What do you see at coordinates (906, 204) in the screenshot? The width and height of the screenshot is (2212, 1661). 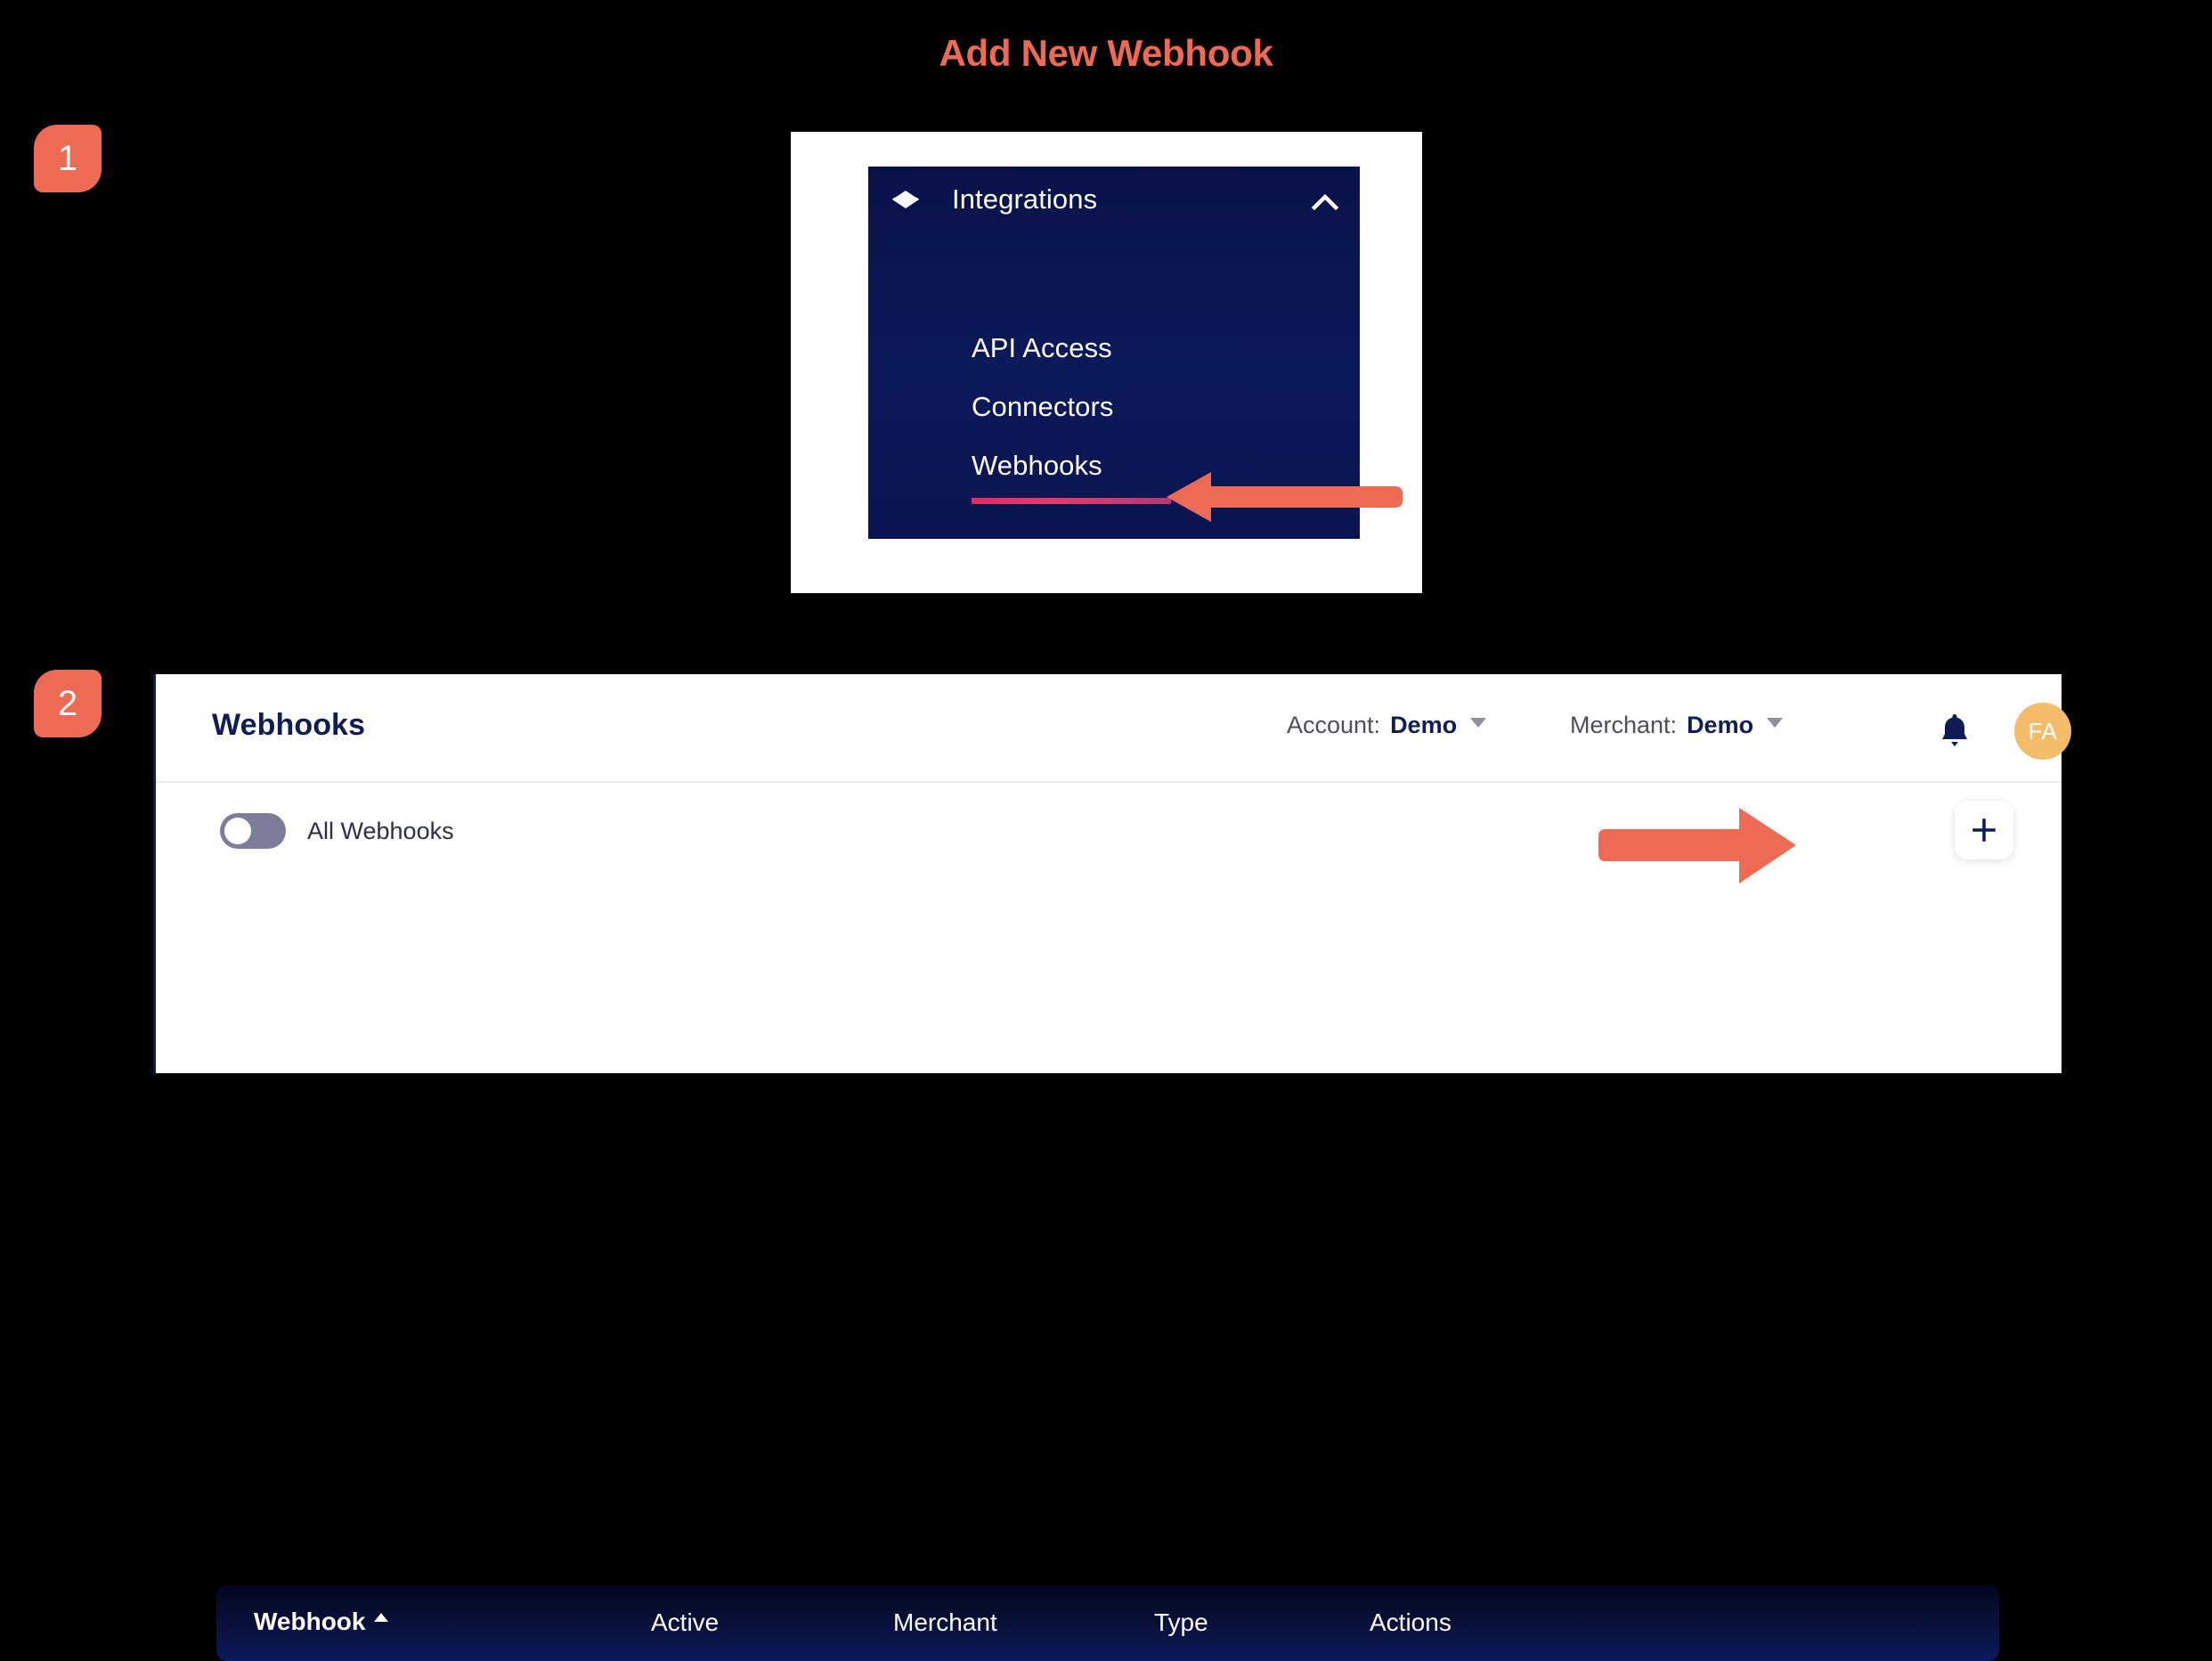 I see `layers-icon` at bounding box center [906, 204].